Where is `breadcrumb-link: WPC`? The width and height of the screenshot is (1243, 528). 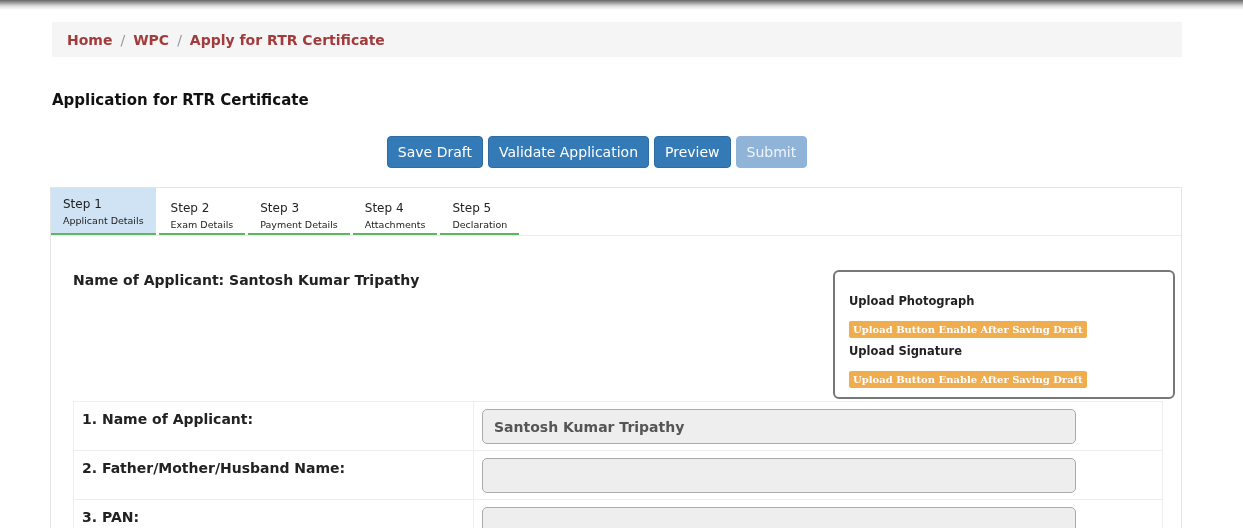 breadcrumb-link: WPC is located at coordinates (151, 39).